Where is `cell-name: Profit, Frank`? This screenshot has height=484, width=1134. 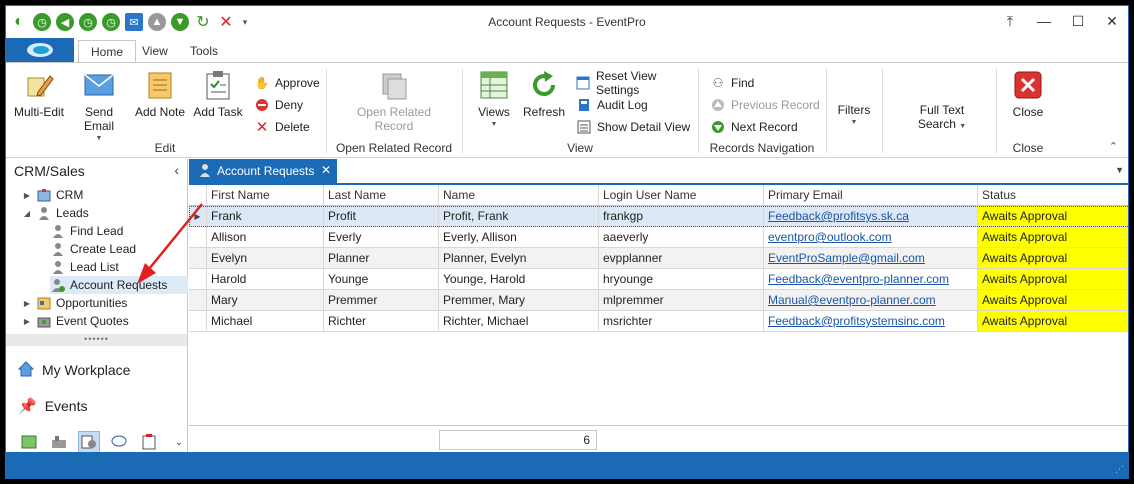 cell-name: Profit, Frank is located at coordinates (519, 216).